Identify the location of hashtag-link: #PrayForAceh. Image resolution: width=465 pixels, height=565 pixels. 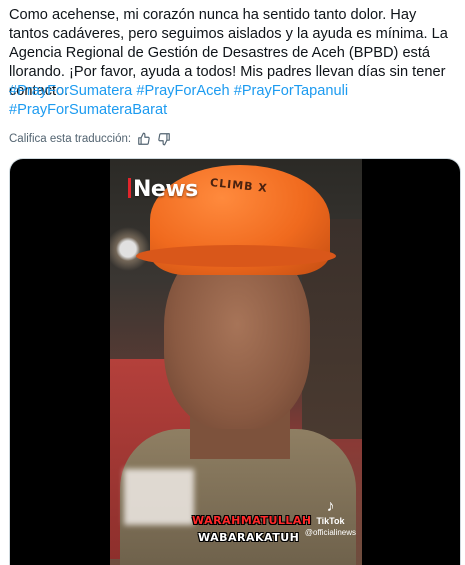
(182, 91).